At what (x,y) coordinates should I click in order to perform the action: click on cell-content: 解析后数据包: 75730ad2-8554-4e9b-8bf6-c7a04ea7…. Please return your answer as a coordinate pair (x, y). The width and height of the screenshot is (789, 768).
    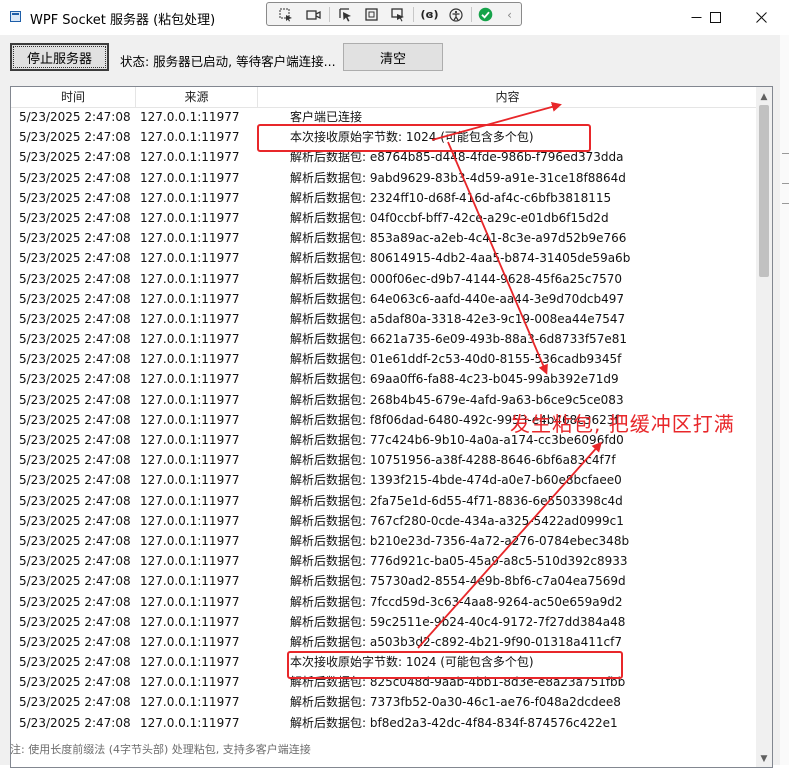
    Looking at the image, I should click on (458, 581).